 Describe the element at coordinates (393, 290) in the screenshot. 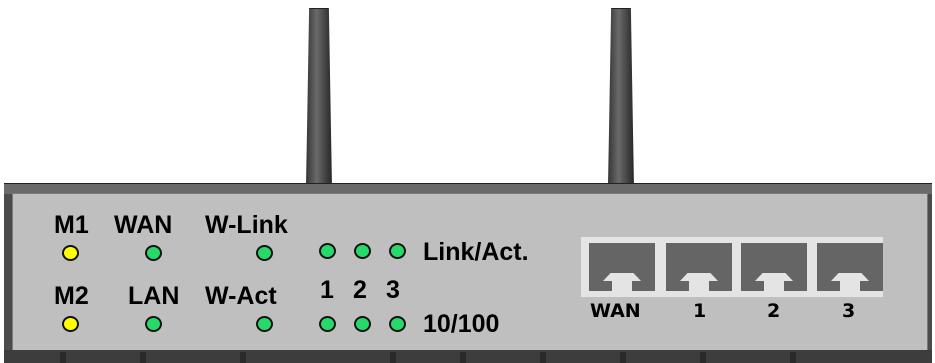

I see `port-number-3: 3` at that location.